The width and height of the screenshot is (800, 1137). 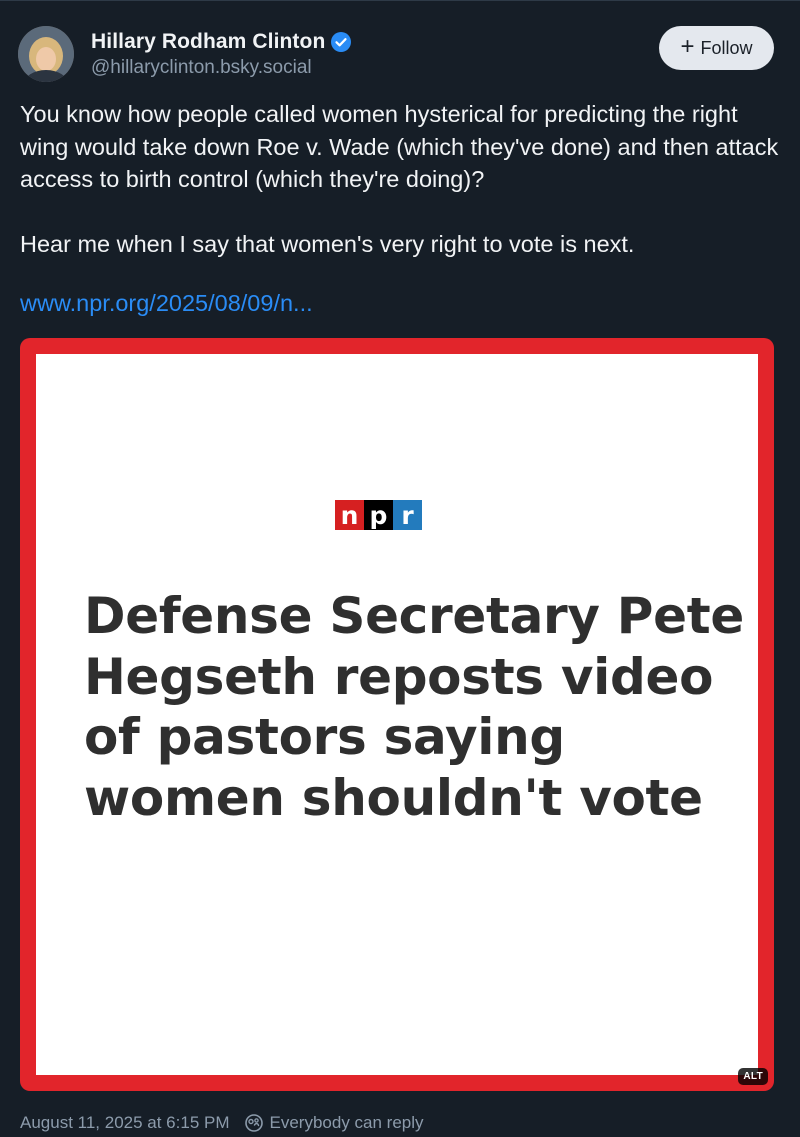 I want to click on author-handle: @hillaryclinton.bsky.social, so click(x=201, y=68).